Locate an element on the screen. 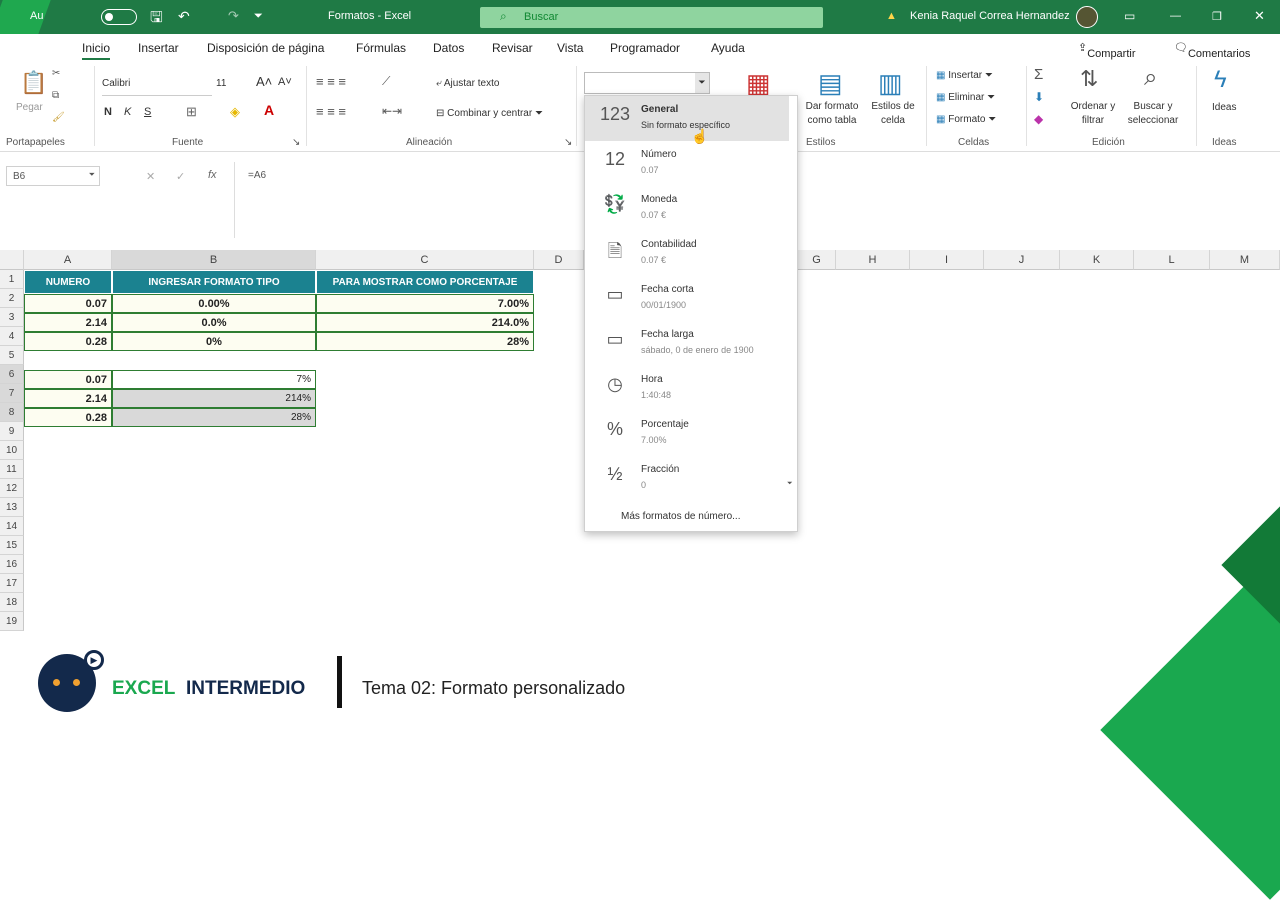  number-format-option: ▭ Fecha corta 00/01/1900 is located at coordinates (687, 298).